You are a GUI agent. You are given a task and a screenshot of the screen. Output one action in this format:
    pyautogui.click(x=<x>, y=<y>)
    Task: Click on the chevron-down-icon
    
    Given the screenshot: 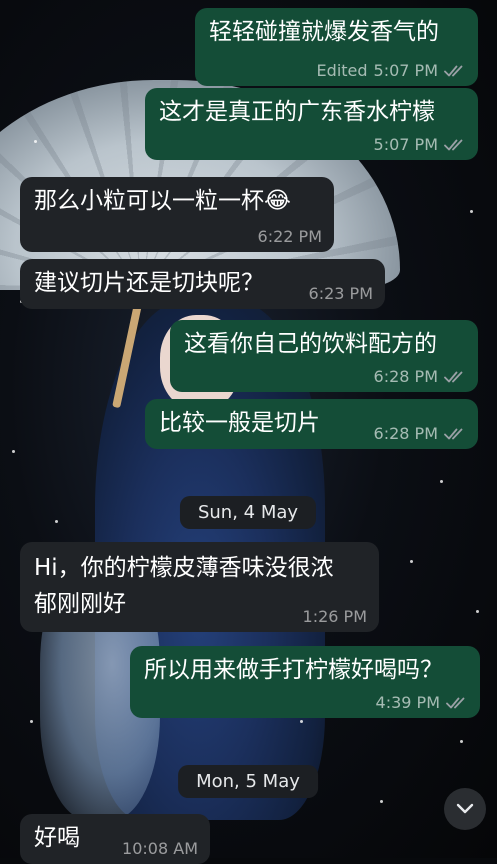 What is the action you would take?
    pyautogui.click(x=465, y=809)
    